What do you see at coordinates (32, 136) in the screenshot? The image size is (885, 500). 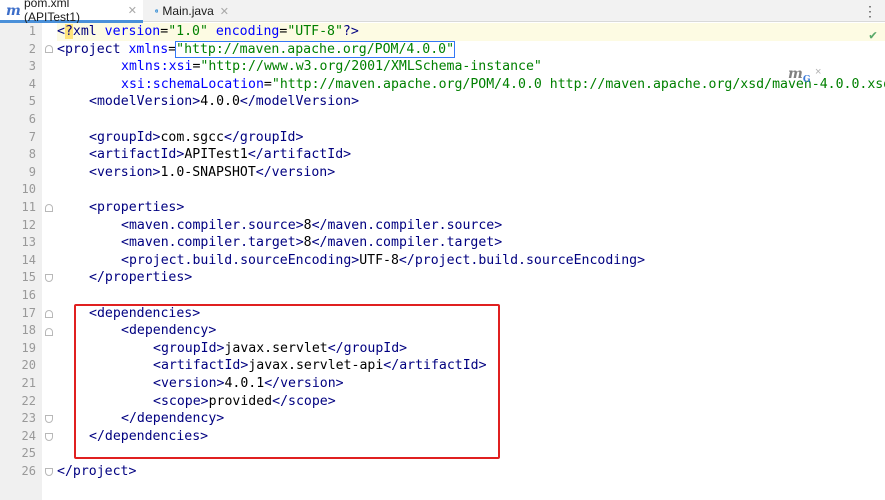 I see `line-number: 7` at bounding box center [32, 136].